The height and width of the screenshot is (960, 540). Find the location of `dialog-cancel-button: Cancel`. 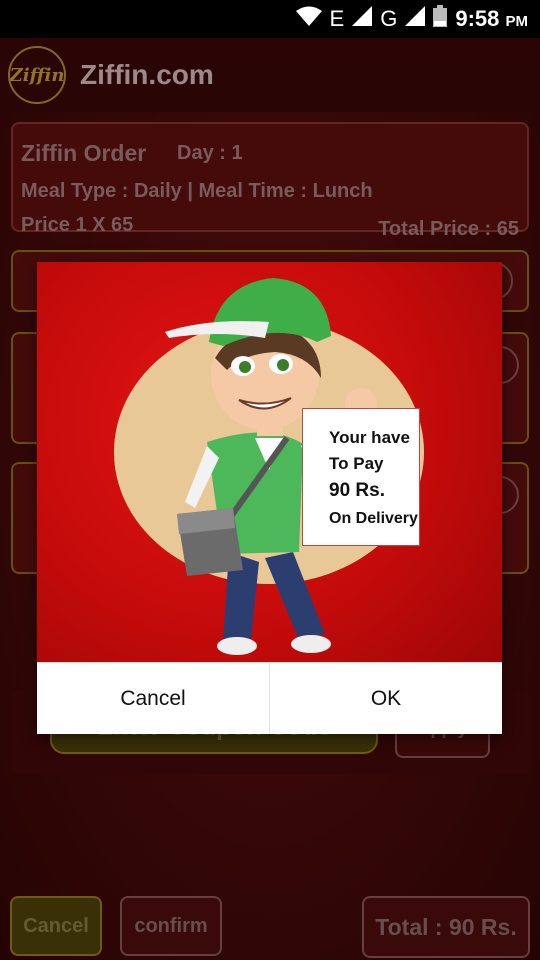

dialog-cancel-button: Cancel is located at coordinates (153, 698).